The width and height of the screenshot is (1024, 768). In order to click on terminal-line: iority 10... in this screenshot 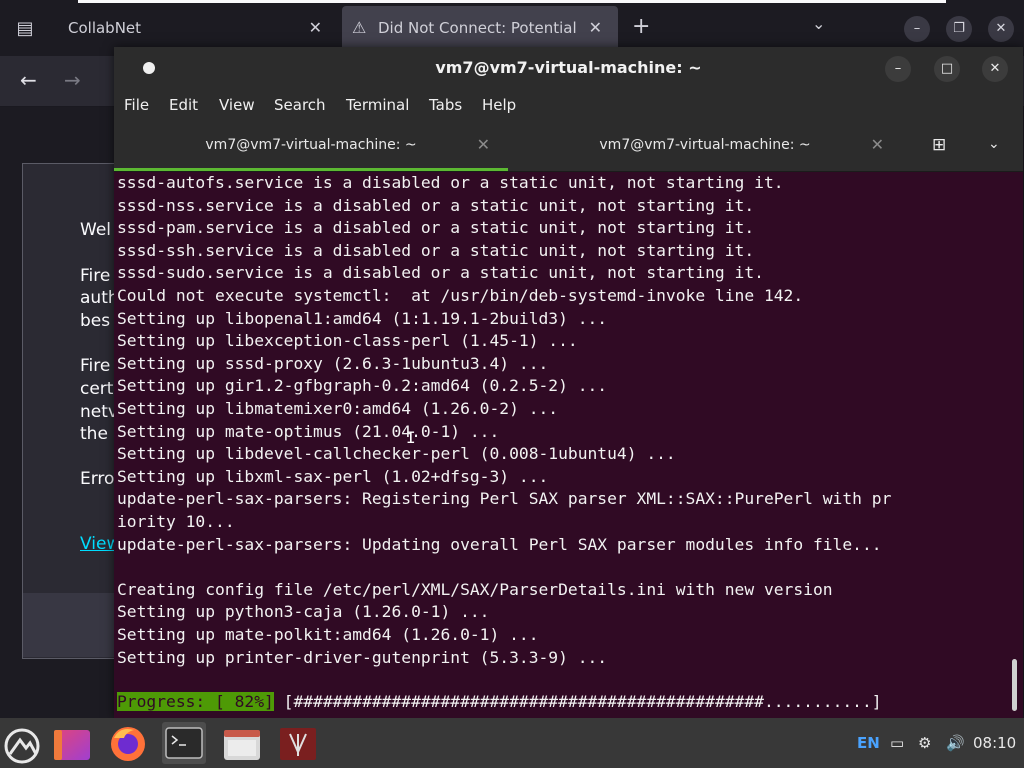, I will do `click(176, 521)`.